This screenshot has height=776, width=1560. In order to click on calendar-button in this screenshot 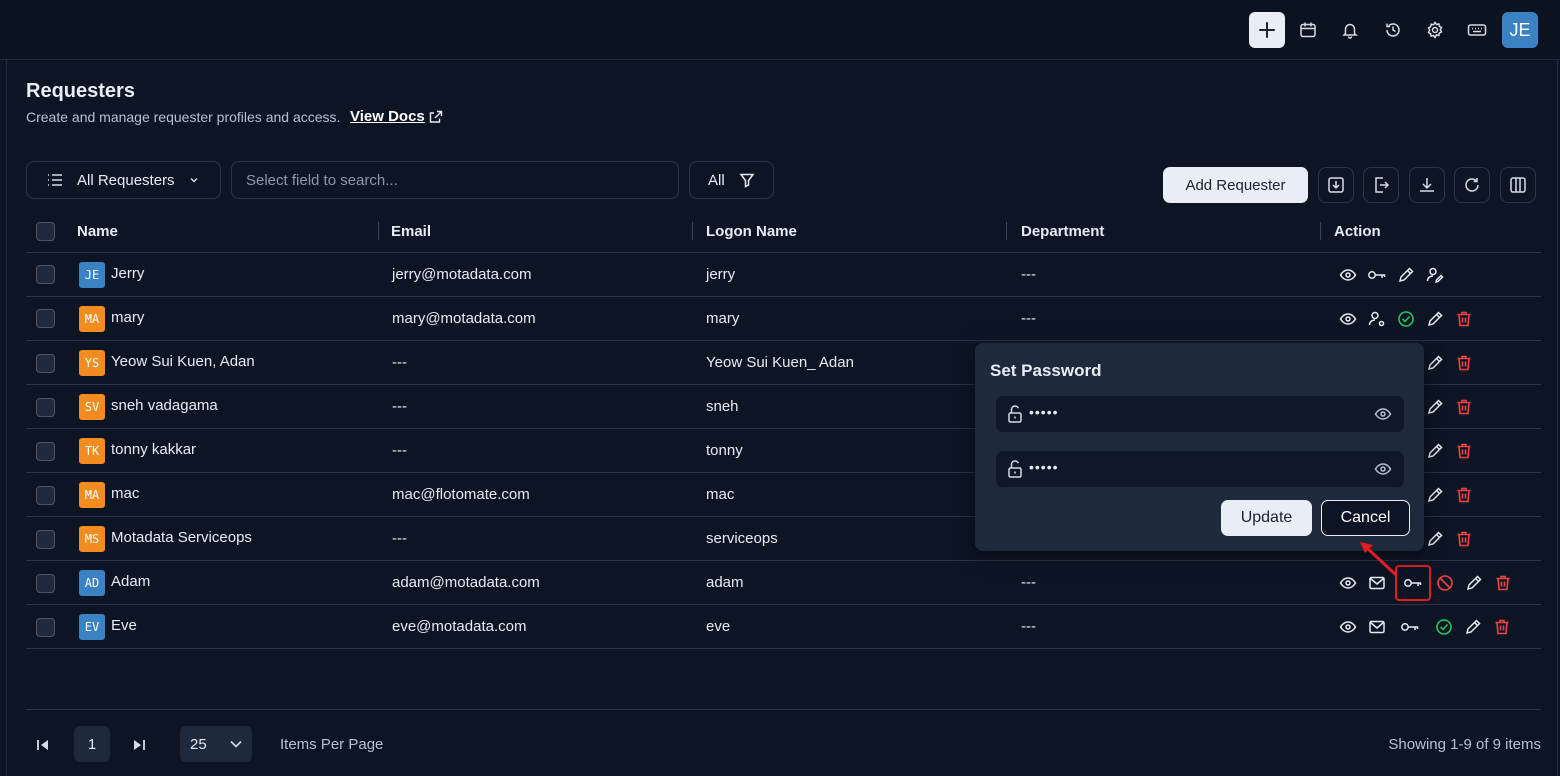, I will do `click(1308, 30)`.